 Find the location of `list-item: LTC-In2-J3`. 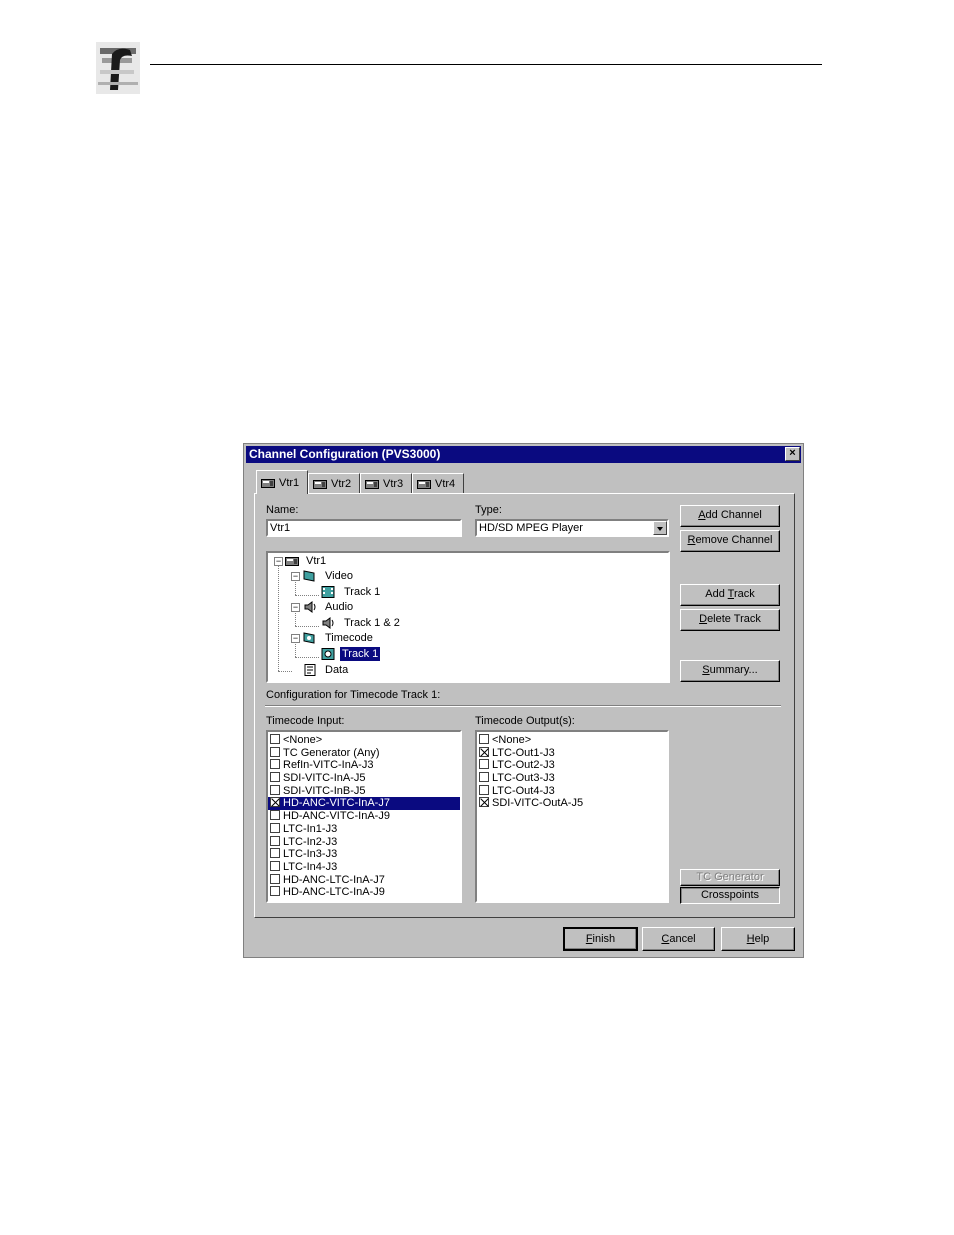

list-item: LTC-In2-J3 is located at coordinates (364, 842).